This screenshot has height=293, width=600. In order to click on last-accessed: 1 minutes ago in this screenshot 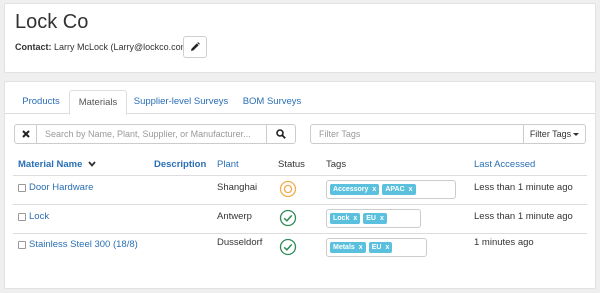, I will do `click(504, 242)`.